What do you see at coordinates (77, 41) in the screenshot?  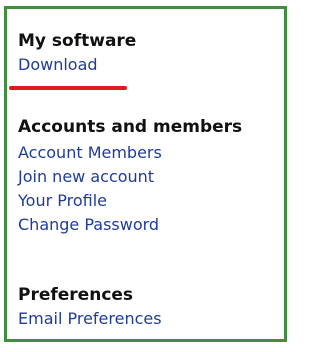 I see `my-software-heading: My software` at bounding box center [77, 41].